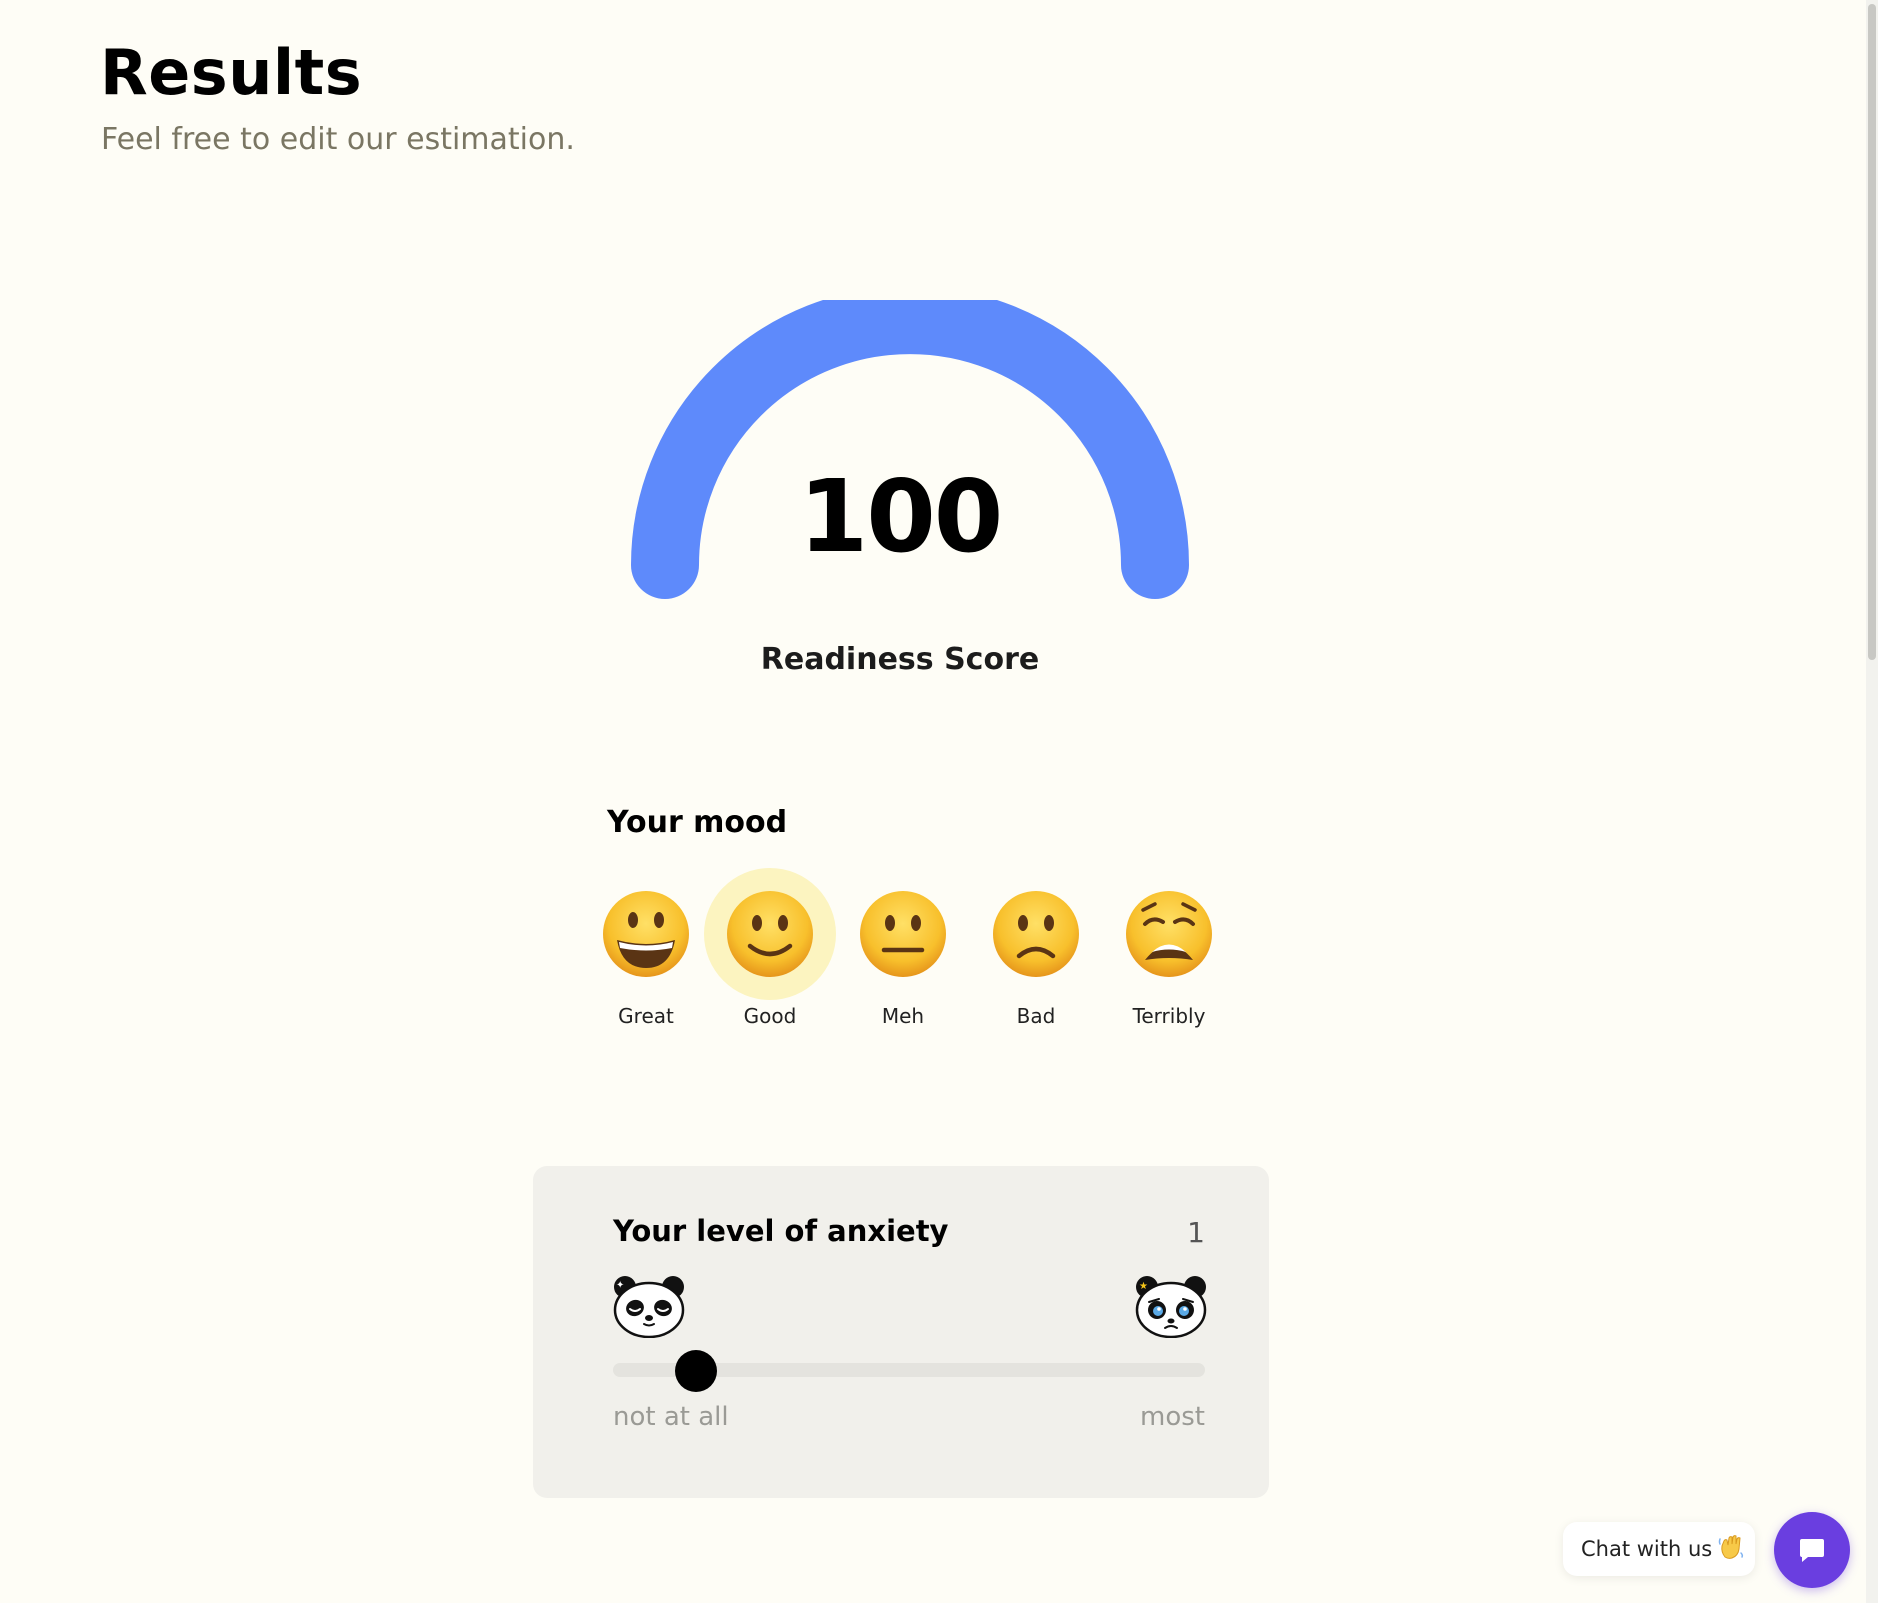 Image resolution: width=1878 pixels, height=1603 pixels. What do you see at coordinates (1196, 1232) in the screenshot?
I see `anxiety-value: 1` at bounding box center [1196, 1232].